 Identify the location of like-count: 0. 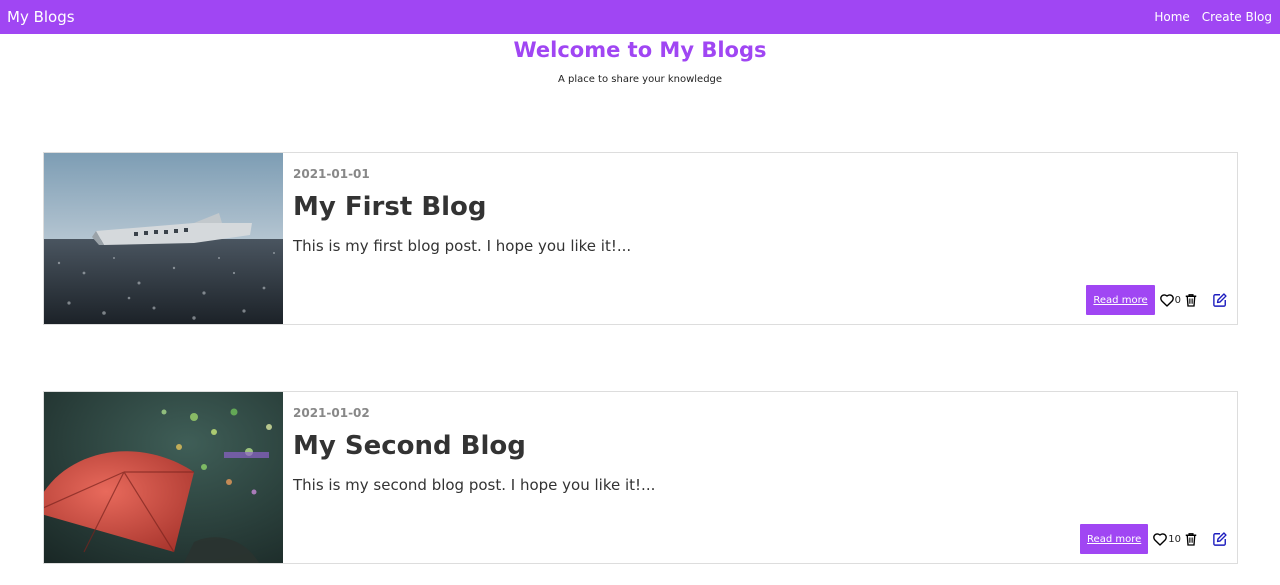
(1177, 300).